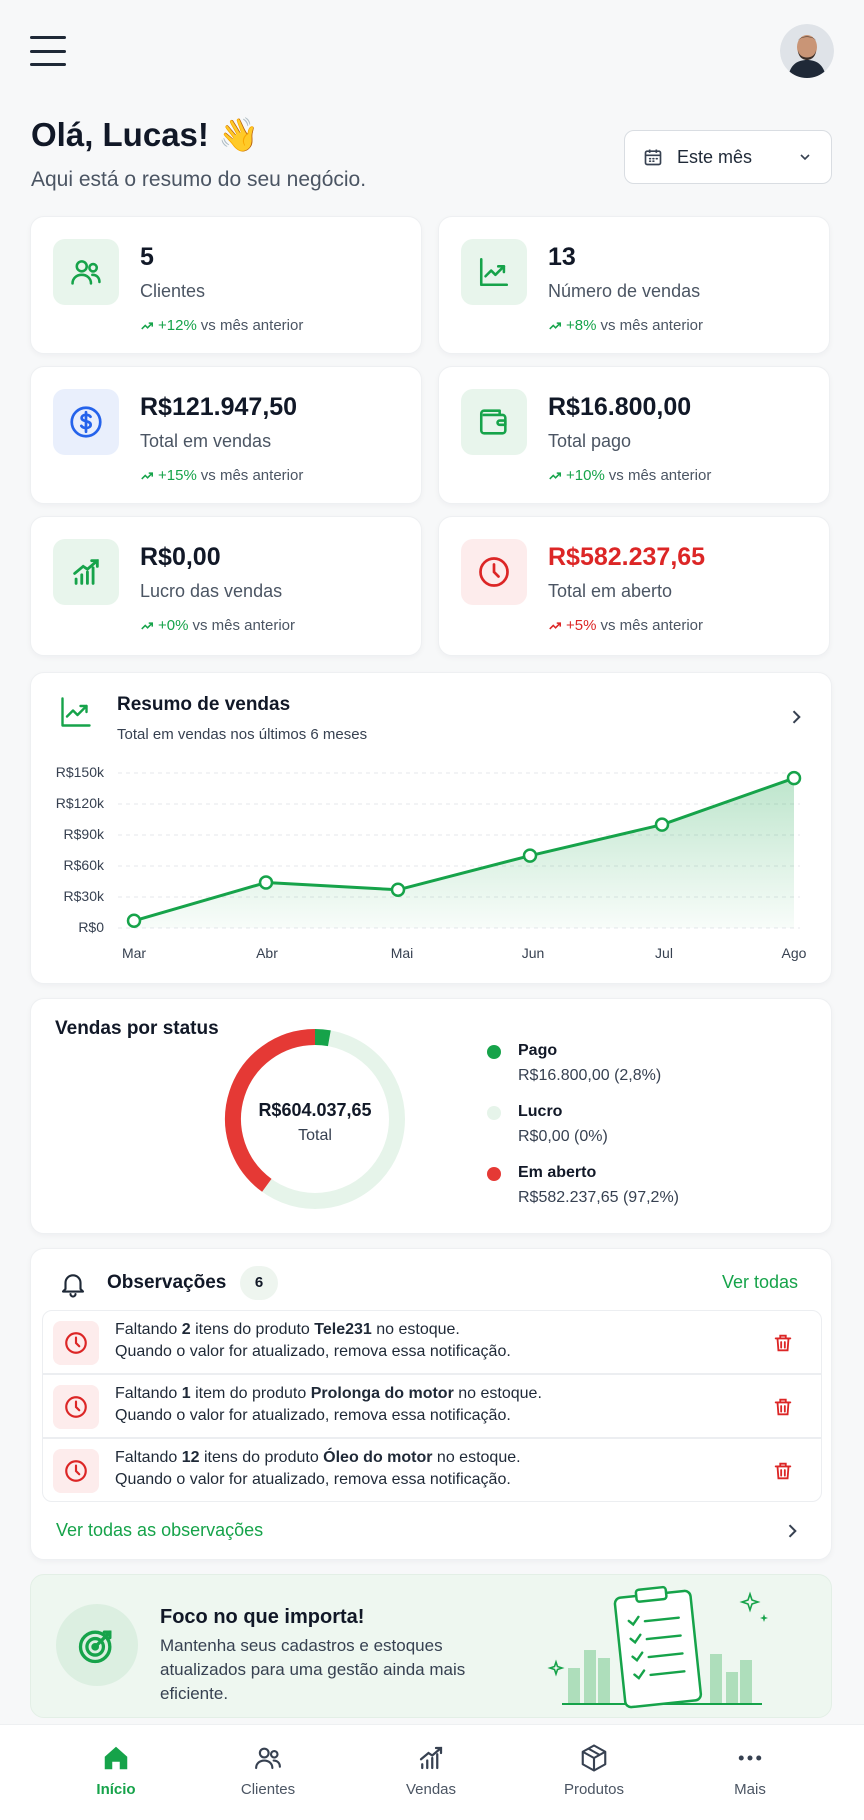 Image resolution: width=864 pixels, height=1820 pixels. What do you see at coordinates (167, 1282) in the screenshot?
I see `observations-title: Observações` at bounding box center [167, 1282].